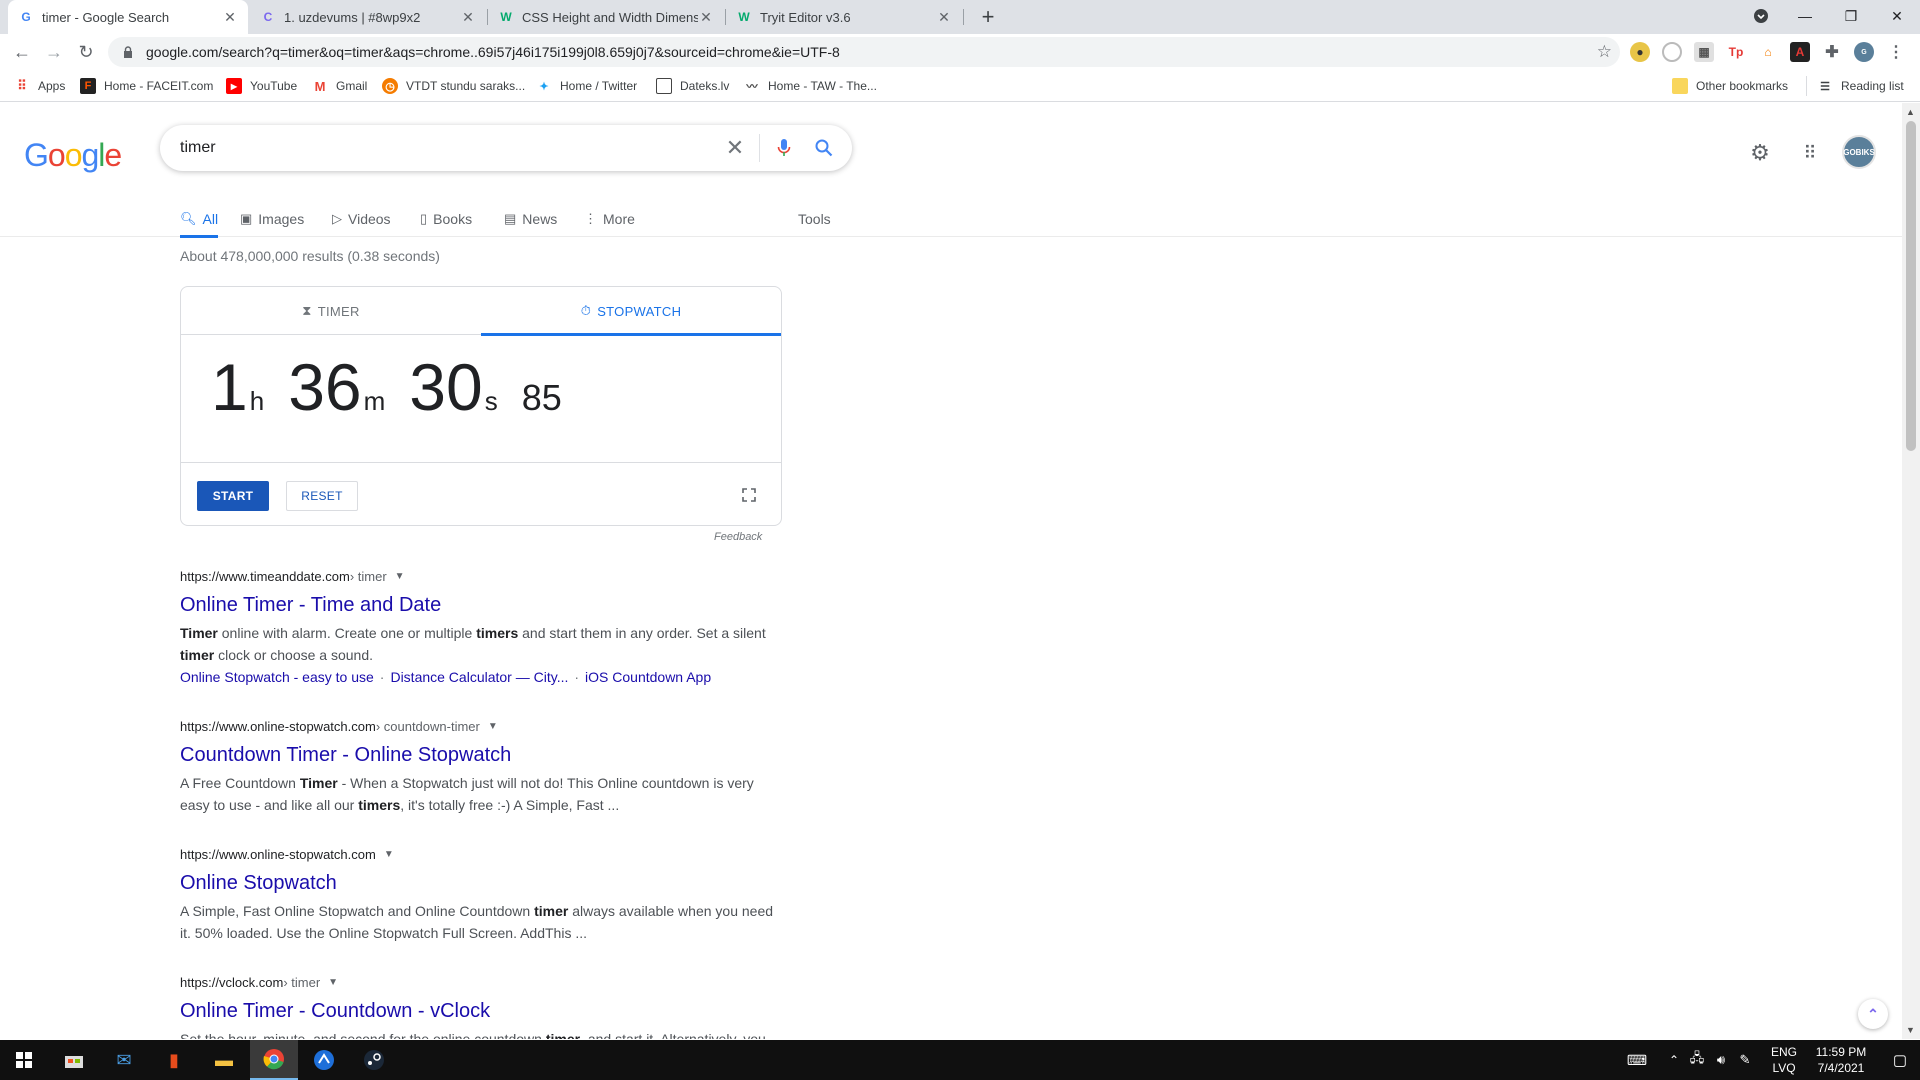  I want to click on tools-button: Tools, so click(814, 219).